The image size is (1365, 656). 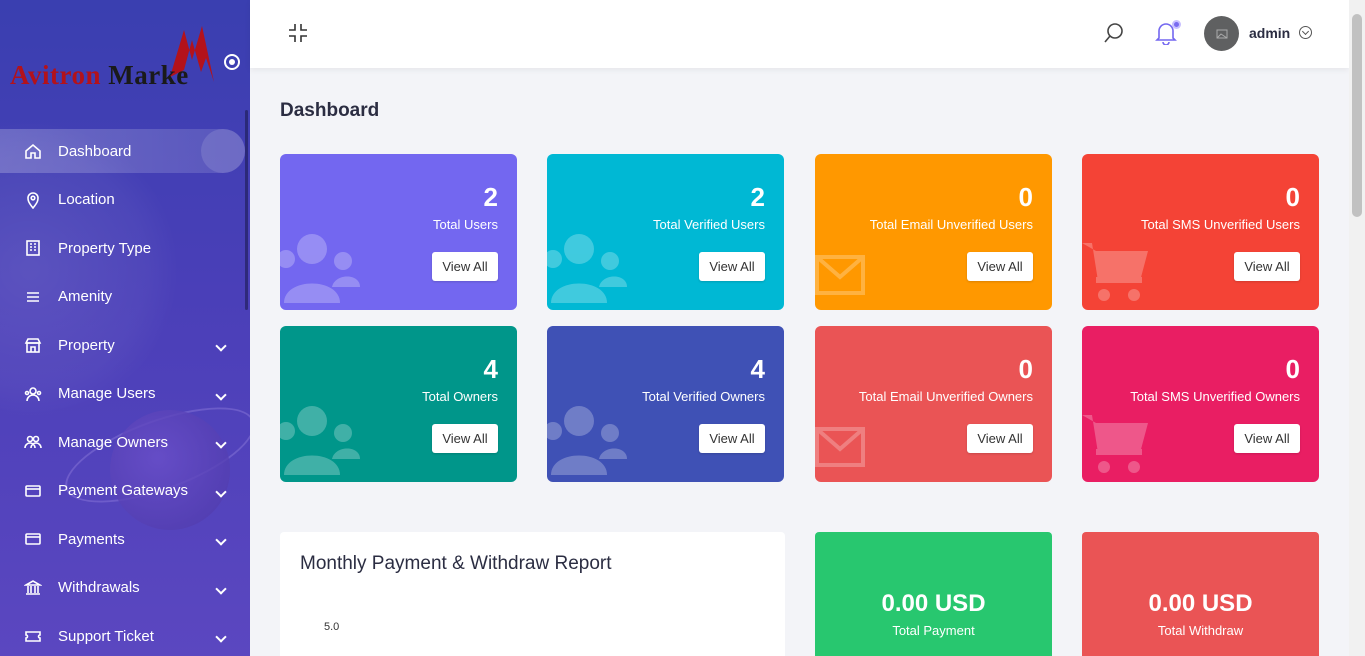 What do you see at coordinates (125, 345) in the screenshot?
I see `sidebar-item-property: Property` at bounding box center [125, 345].